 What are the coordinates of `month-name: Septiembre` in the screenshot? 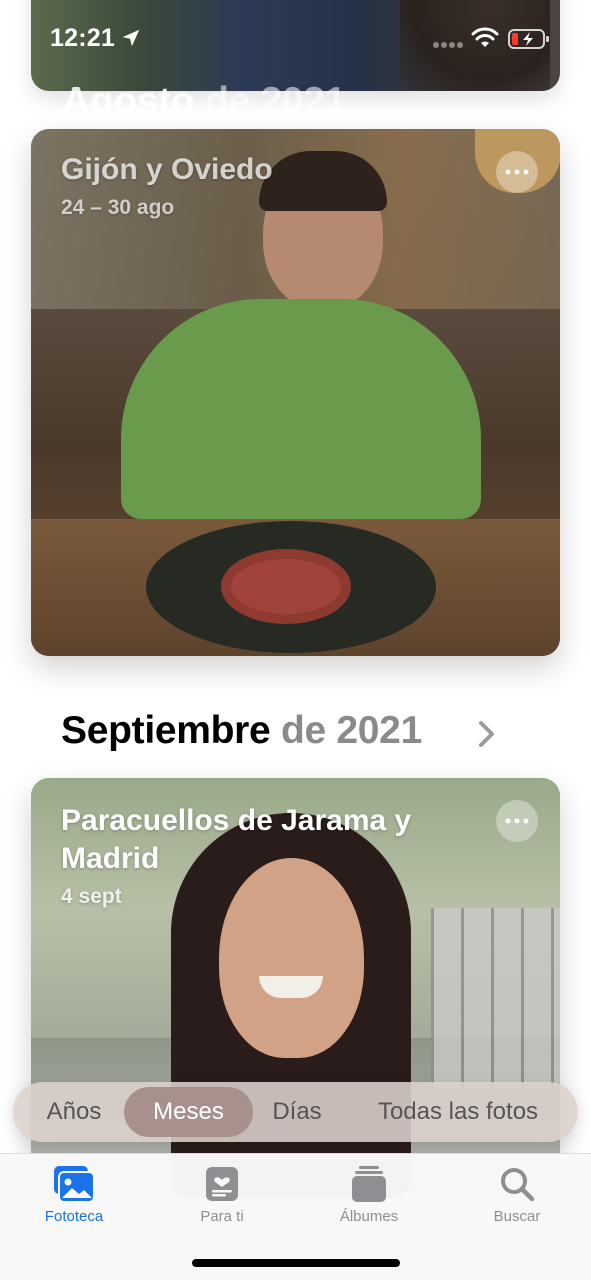 It's located at (166, 730).